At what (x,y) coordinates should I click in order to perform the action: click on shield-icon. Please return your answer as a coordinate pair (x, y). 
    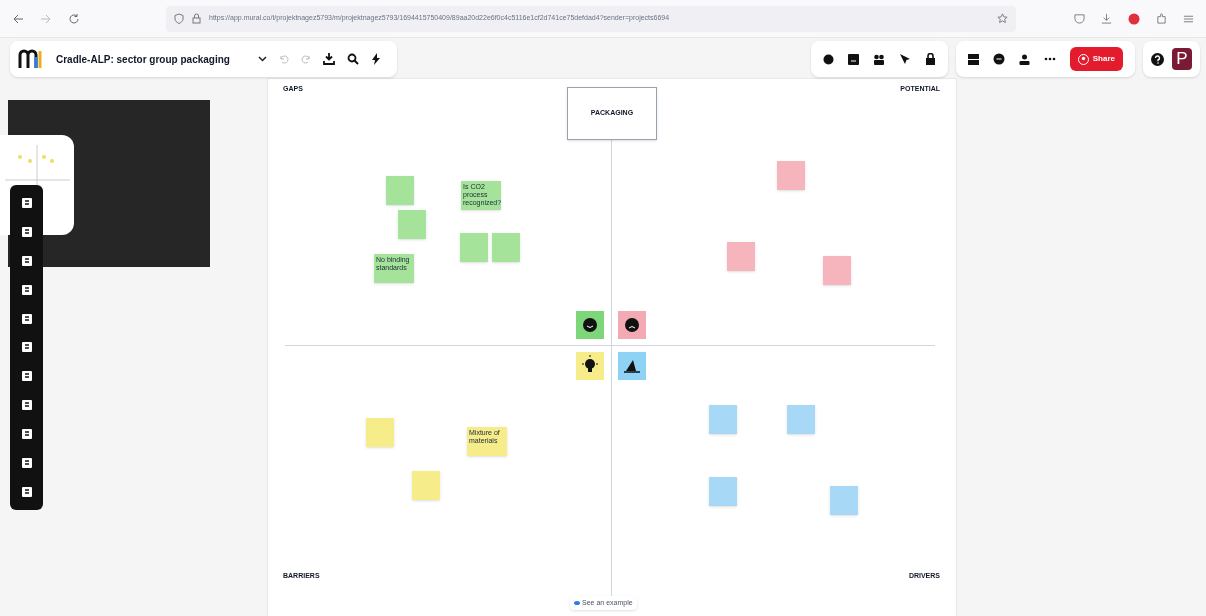
    Looking at the image, I should click on (179, 18).